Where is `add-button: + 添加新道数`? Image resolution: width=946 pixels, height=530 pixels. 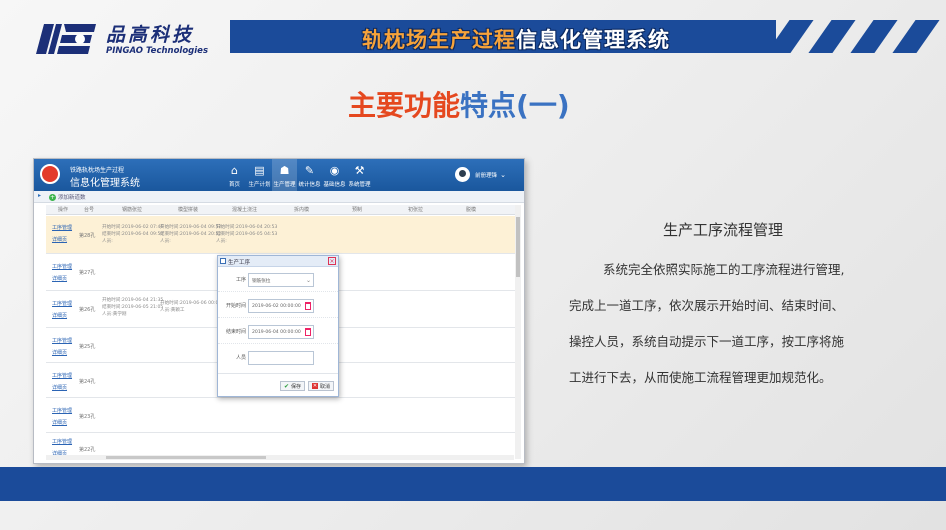
add-button: + 添加新道数 is located at coordinates (67, 197).